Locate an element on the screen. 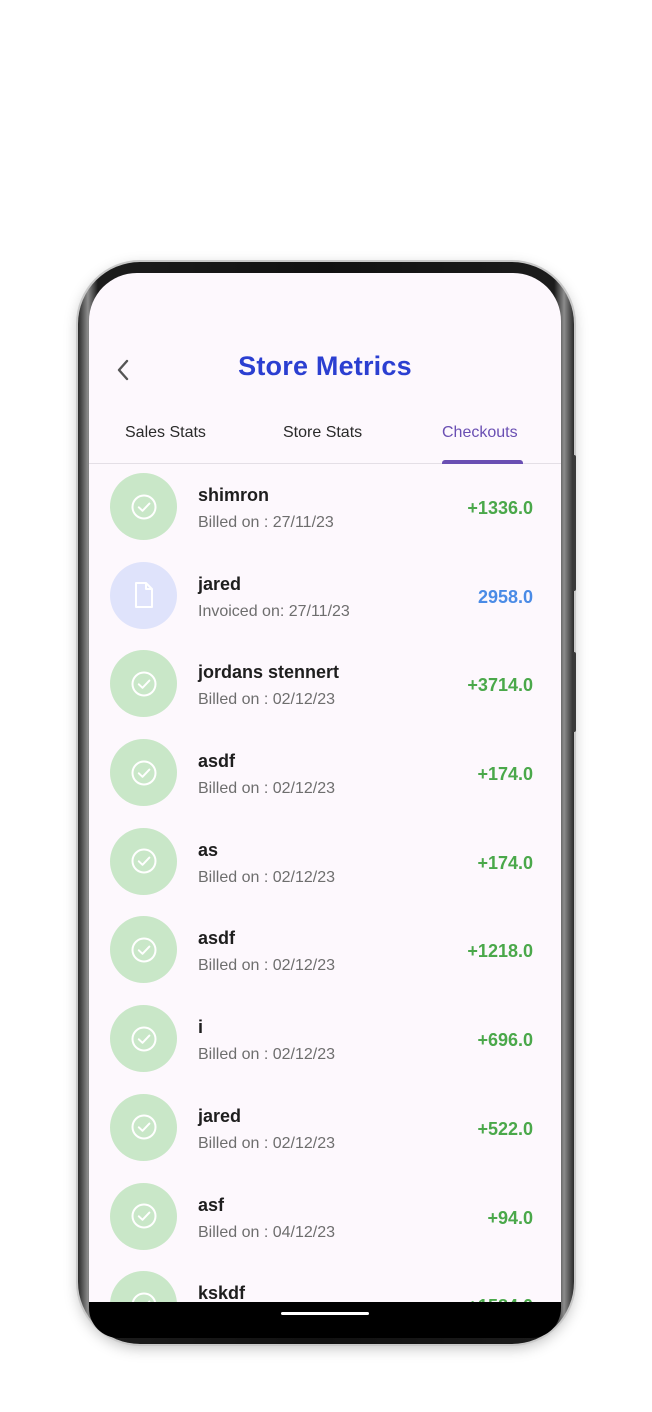  tab-sales-stats: Sales Stats is located at coordinates (165, 433).